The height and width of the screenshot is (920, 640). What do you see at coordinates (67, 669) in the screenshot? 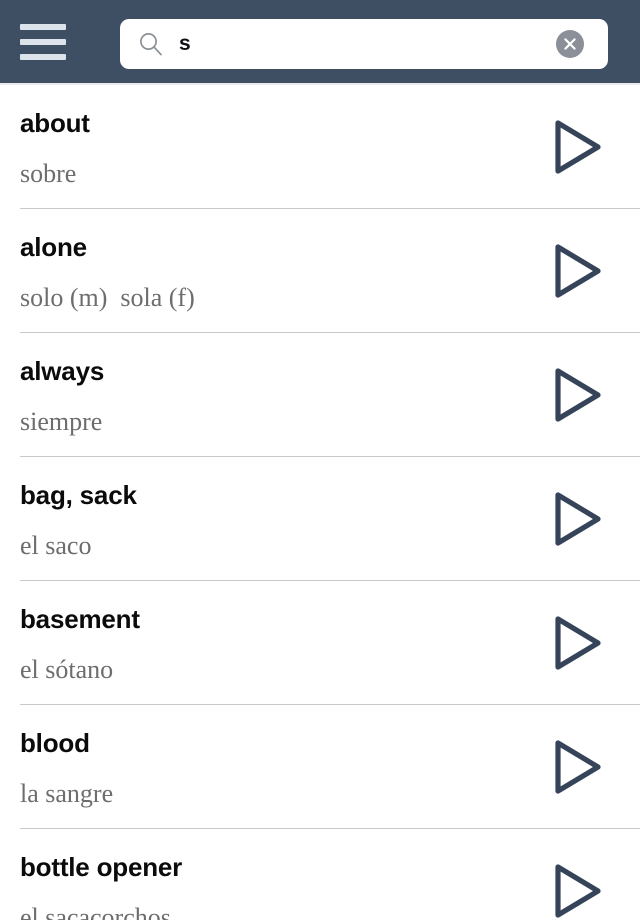
I see `entry-translation: el sótano` at bounding box center [67, 669].